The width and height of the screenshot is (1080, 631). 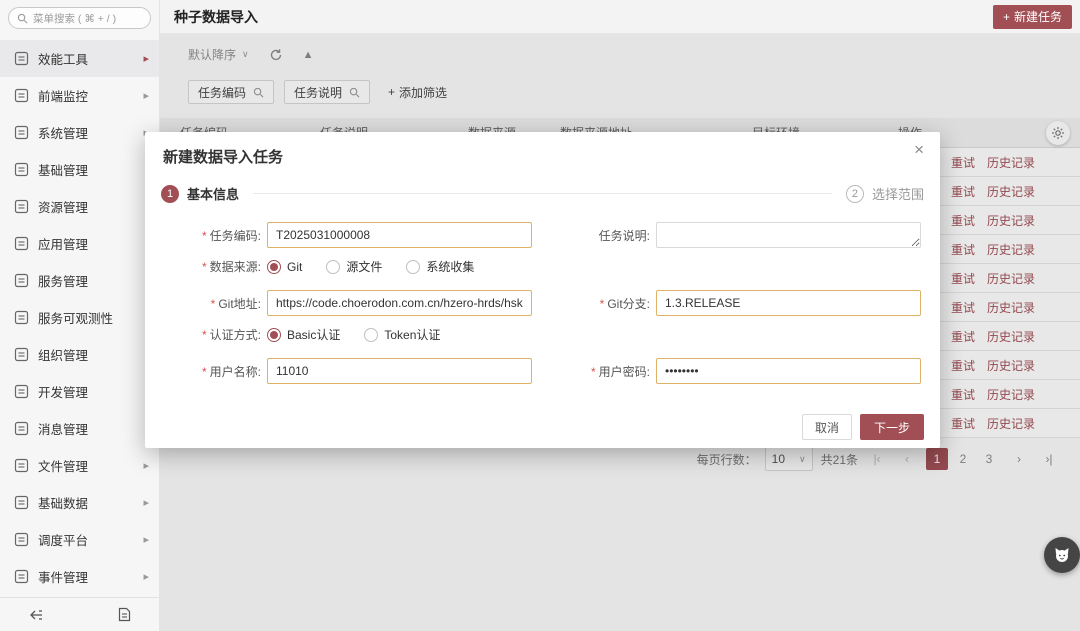 What do you see at coordinates (354, 266) in the screenshot?
I see `radio-source-file: 源文件` at bounding box center [354, 266].